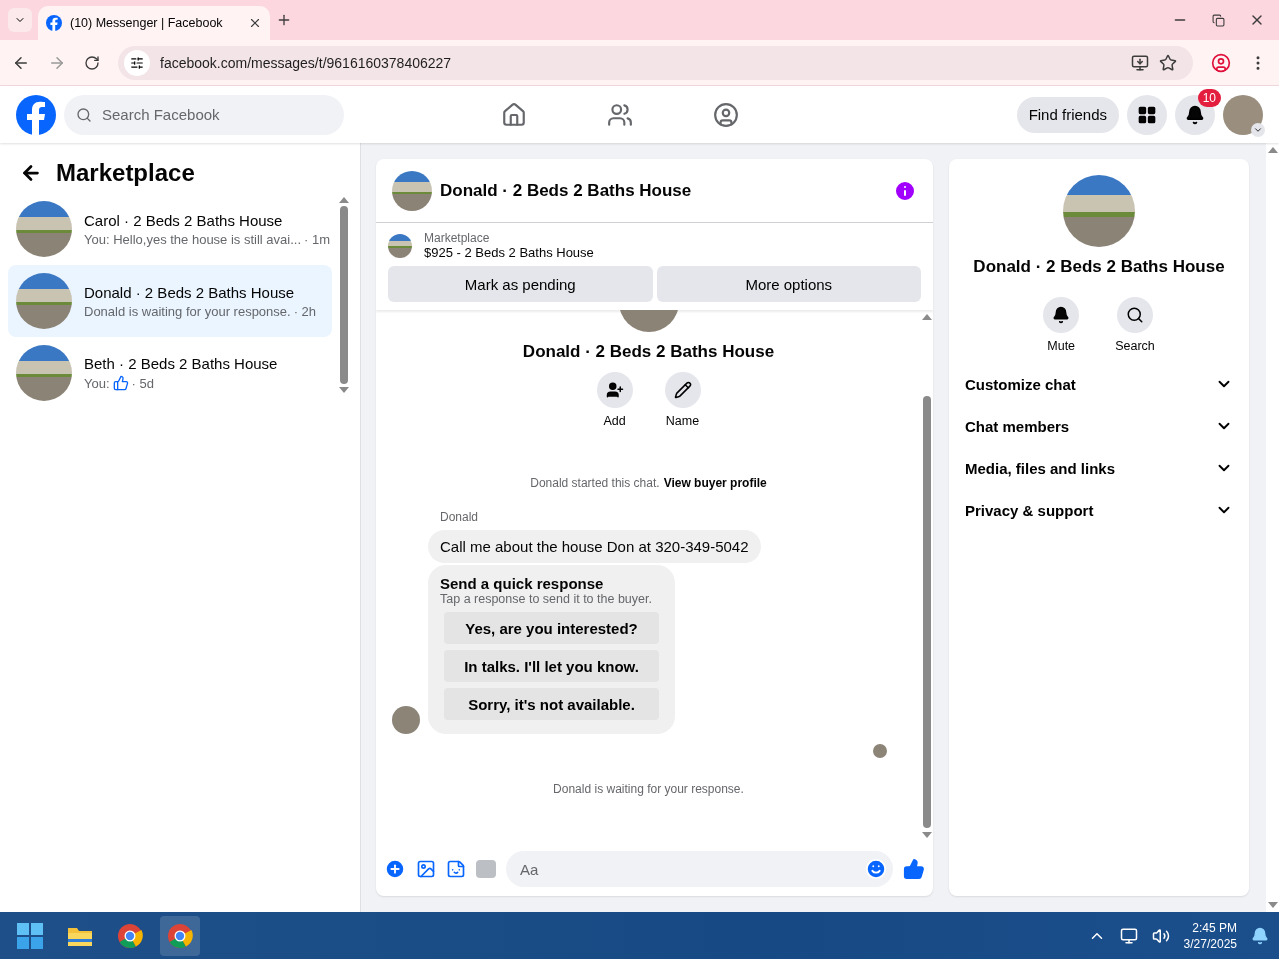 This screenshot has height=959, width=1279. What do you see at coordinates (1210, 943) in the screenshot?
I see `clock-date: 3/27/2025` at bounding box center [1210, 943].